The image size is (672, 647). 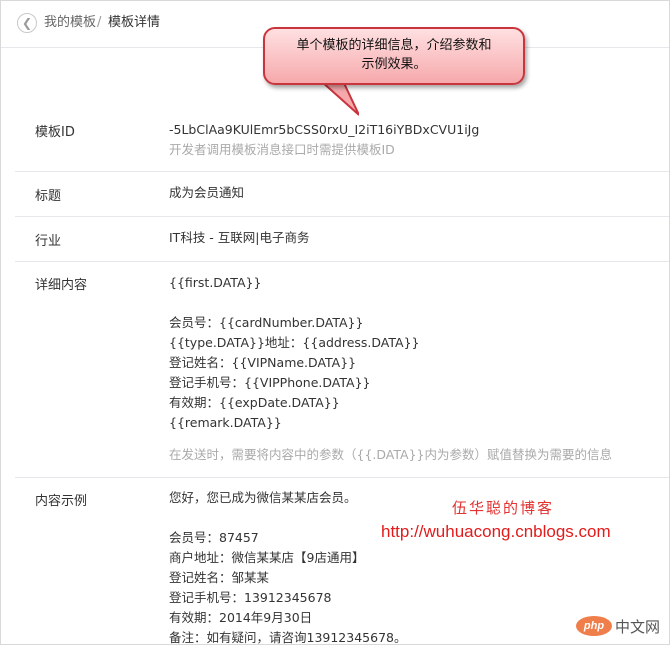 What do you see at coordinates (250, 597) in the screenshot?
I see `example-line: 登记手机号：13912345678` at bounding box center [250, 597].